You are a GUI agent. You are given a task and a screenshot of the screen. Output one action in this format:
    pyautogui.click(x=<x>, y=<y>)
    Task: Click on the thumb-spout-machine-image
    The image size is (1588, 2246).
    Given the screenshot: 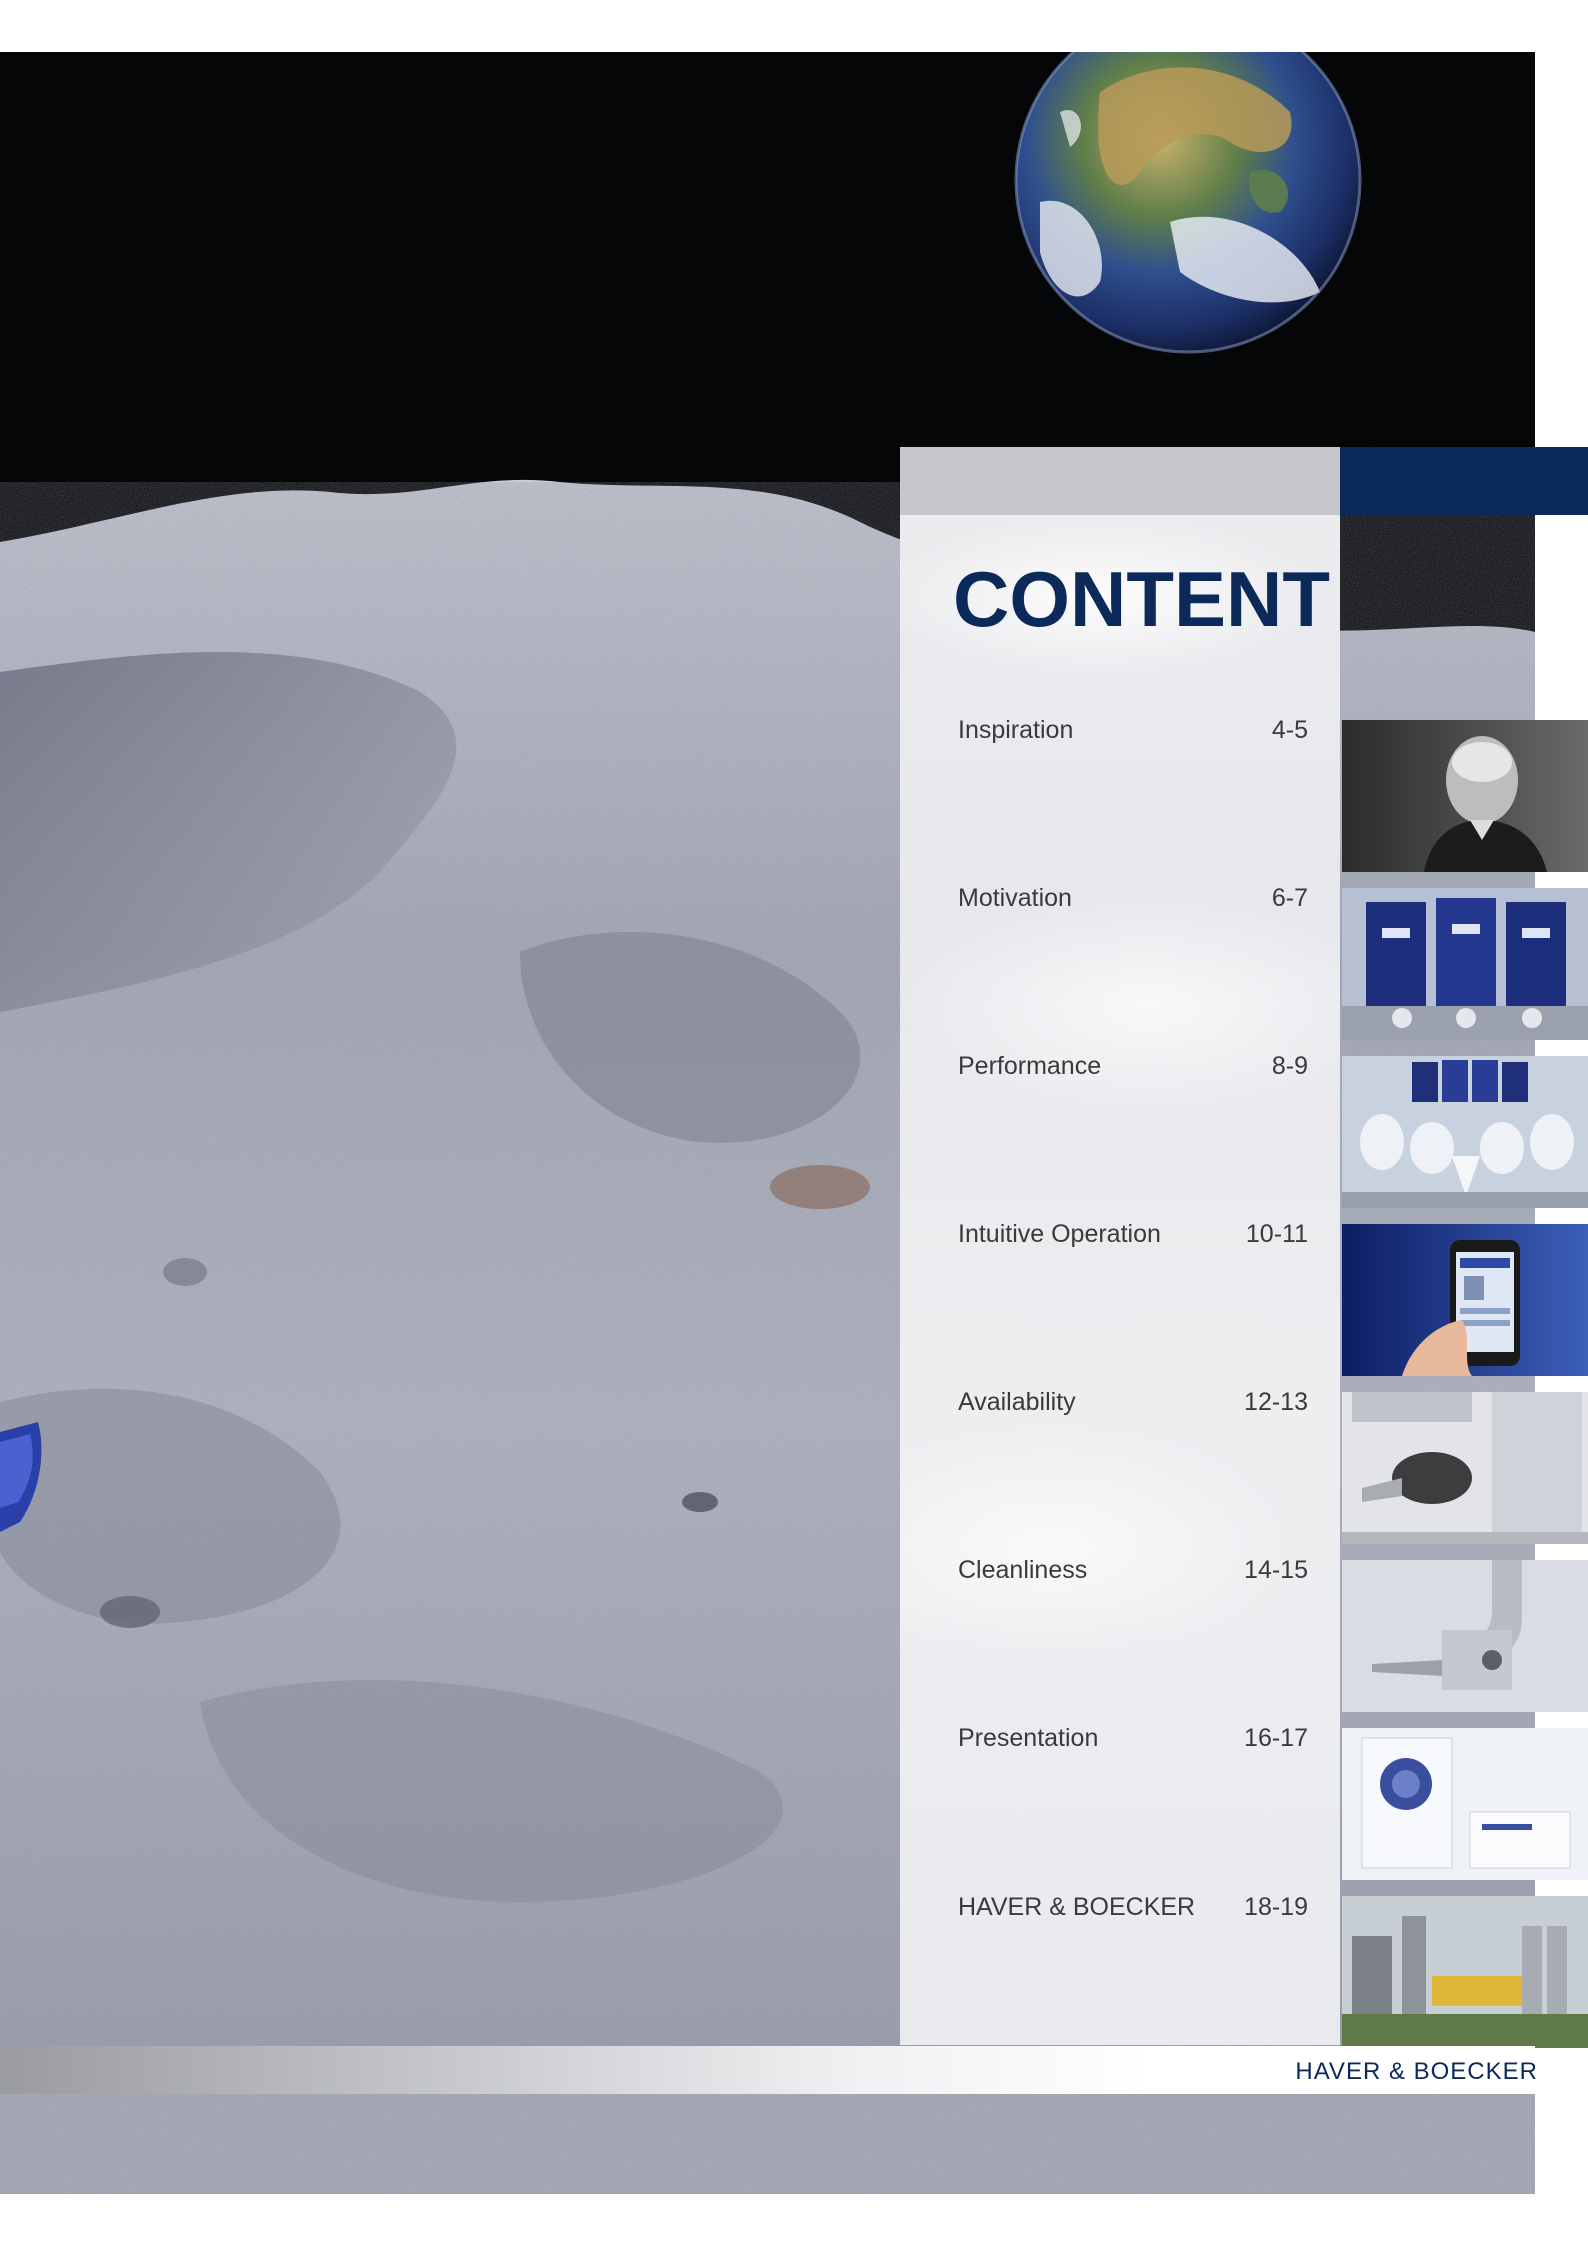 What is the action you would take?
    pyautogui.click(x=1465, y=1468)
    